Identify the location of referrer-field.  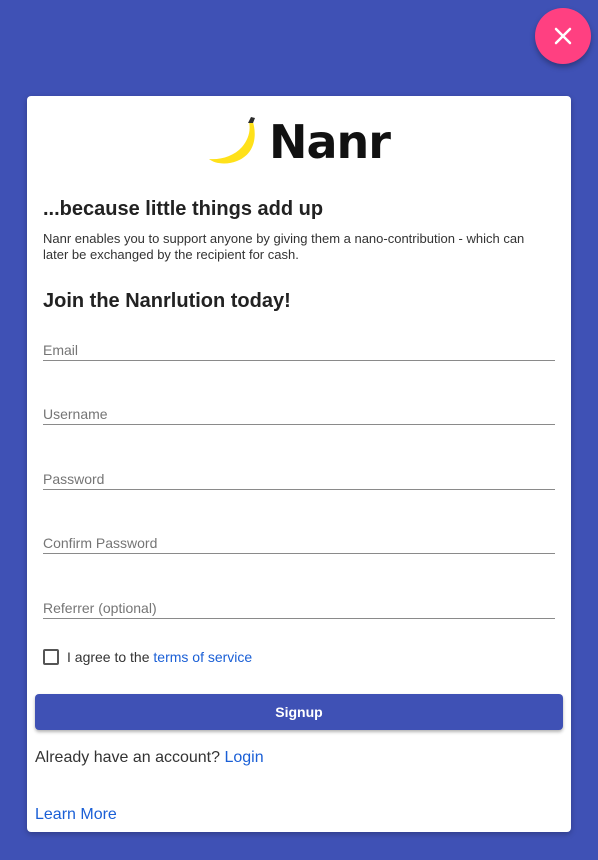
(299, 607).